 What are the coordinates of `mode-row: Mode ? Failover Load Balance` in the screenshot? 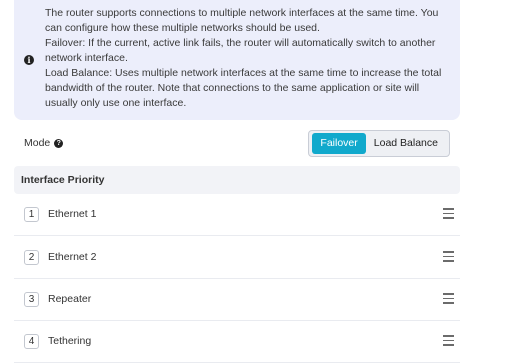 It's located at (237, 143).